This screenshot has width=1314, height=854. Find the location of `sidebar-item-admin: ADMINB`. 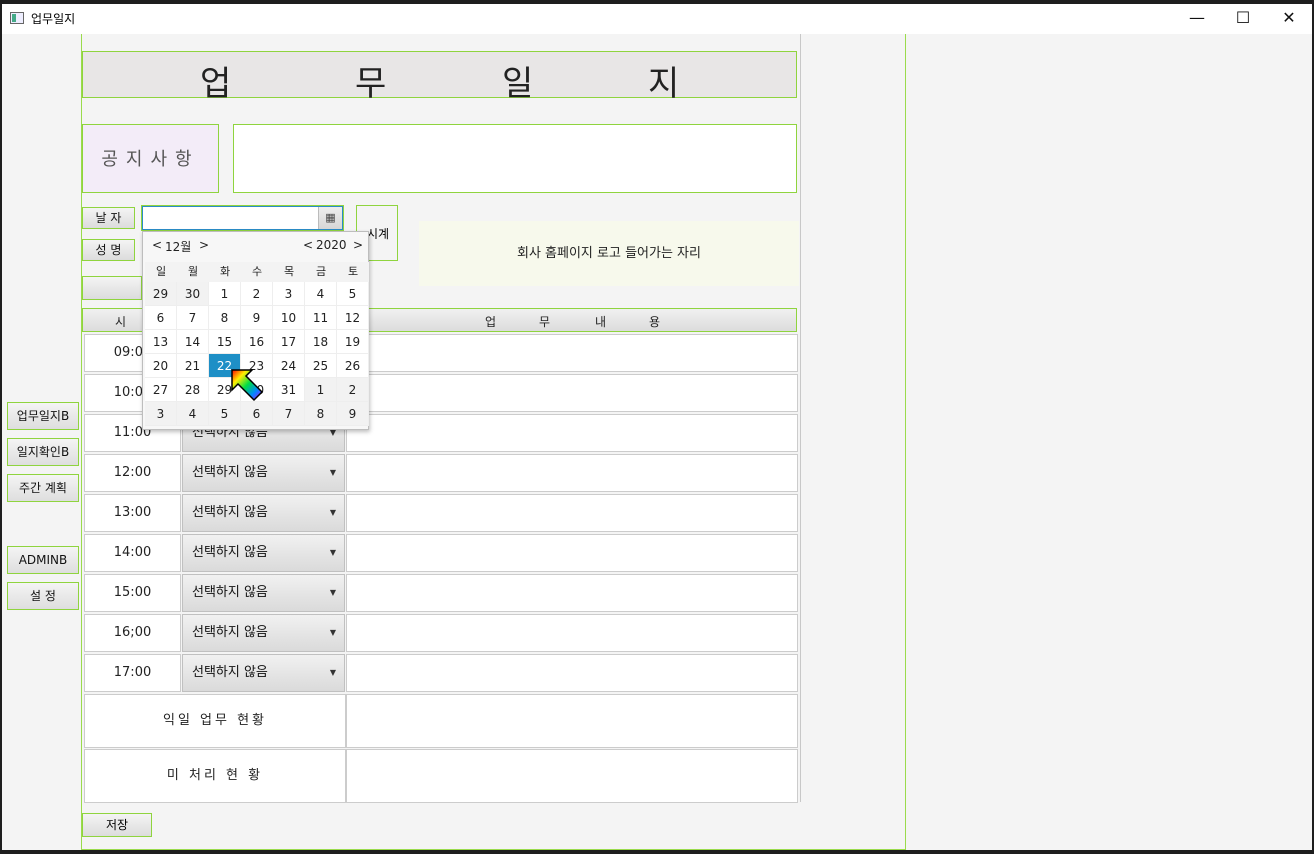

sidebar-item-admin: ADMINB is located at coordinates (43, 560).